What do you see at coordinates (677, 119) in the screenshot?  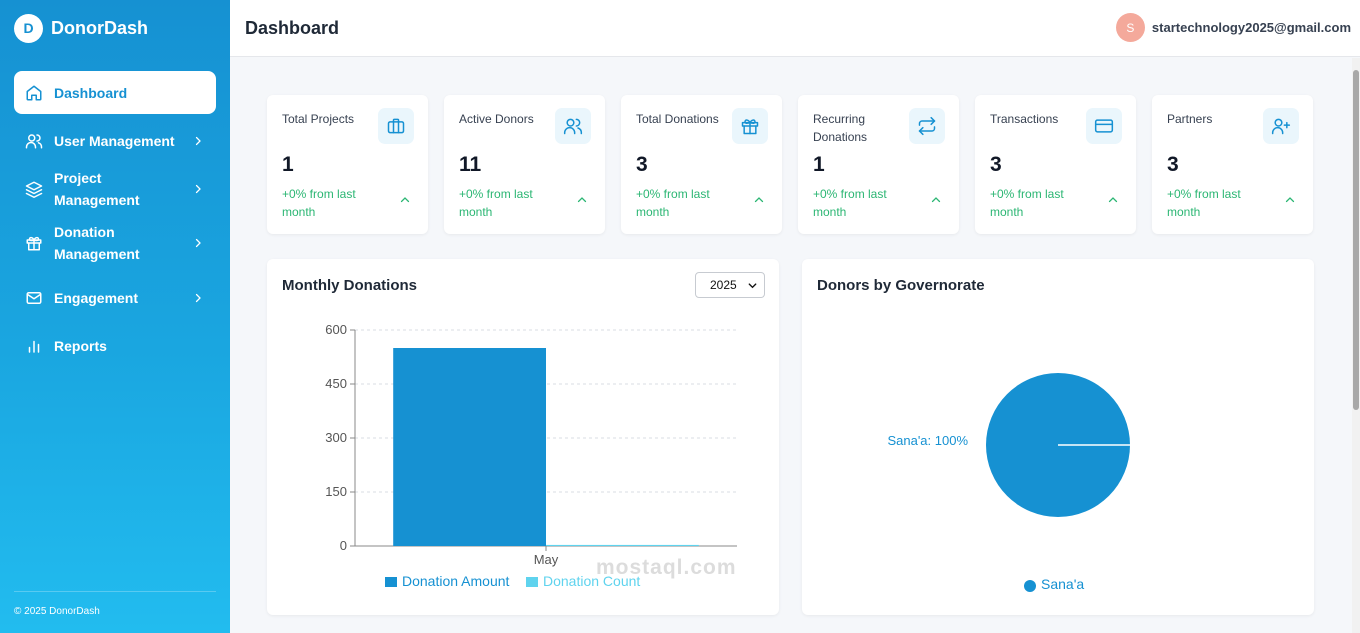 I see `stat-title: Total Donations` at bounding box center [677, 119].